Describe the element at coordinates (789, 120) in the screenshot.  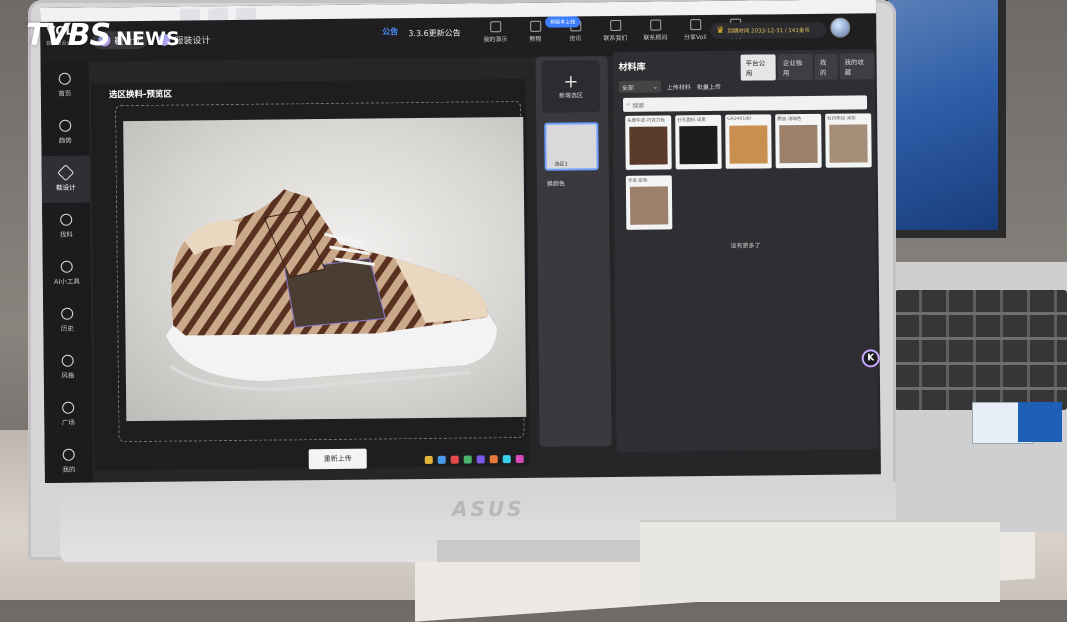
I see `swatch-caption: 麂皮-浅咖色` at that location.